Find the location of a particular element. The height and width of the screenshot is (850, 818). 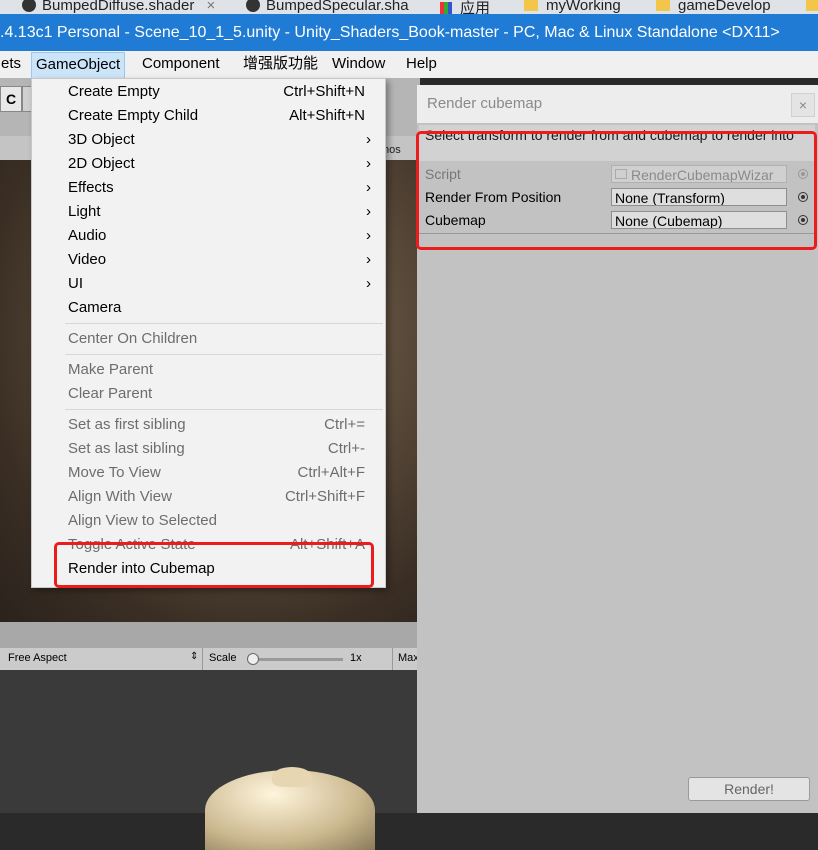

menu-item-create-empty: Create Empty Ctrl+Shift+N is located at coordinates (216, 92).